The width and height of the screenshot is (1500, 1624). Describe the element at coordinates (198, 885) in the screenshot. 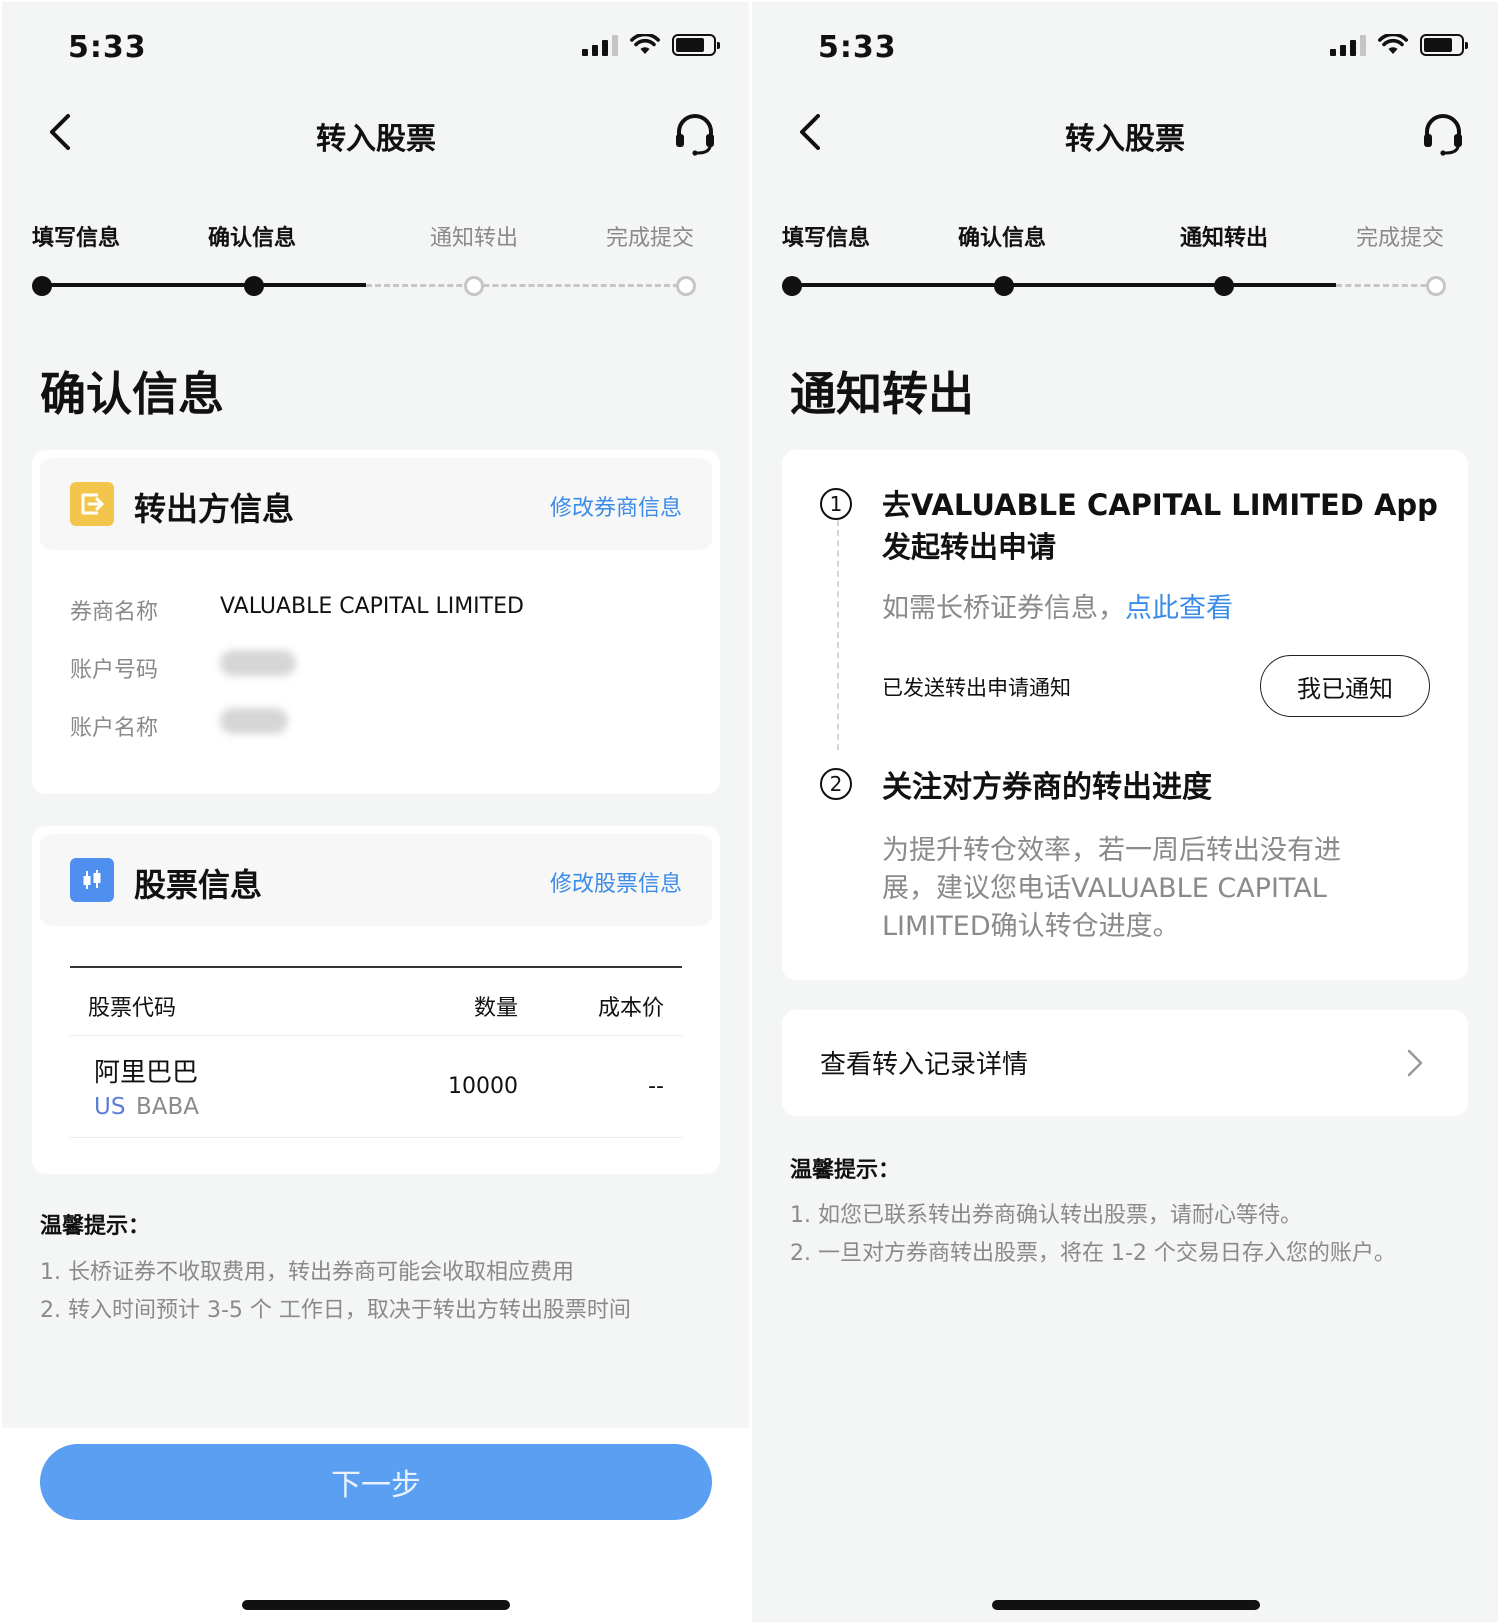

I see `stock-info-title: 股票信息` at that location.